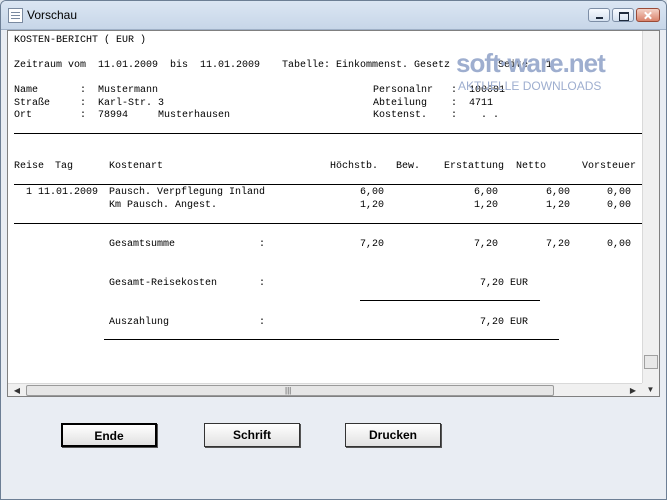  What do you see at coordinates (139, 322) in the screenshot?
I see `payout-label: Auszahlung` at bounding box center [139, 322].